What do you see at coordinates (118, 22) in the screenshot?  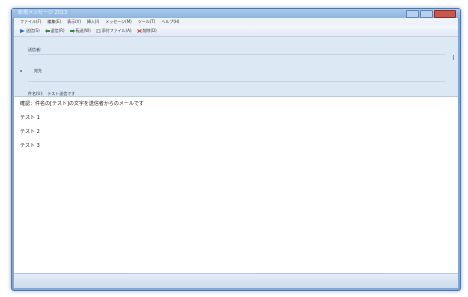 I see `menu-message: メッセージ(M)` at bounding box center [118, 22].